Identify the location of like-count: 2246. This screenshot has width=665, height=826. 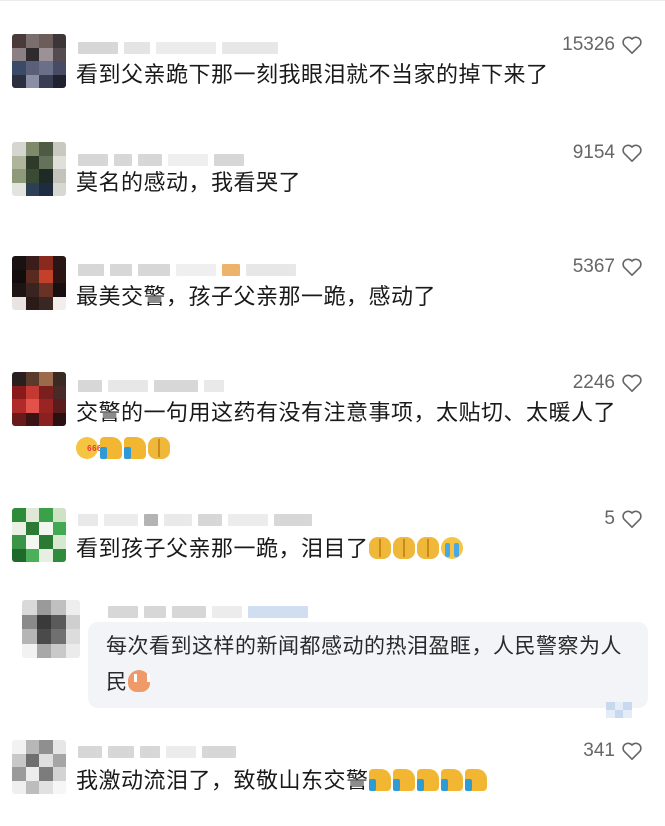
(593, 382).